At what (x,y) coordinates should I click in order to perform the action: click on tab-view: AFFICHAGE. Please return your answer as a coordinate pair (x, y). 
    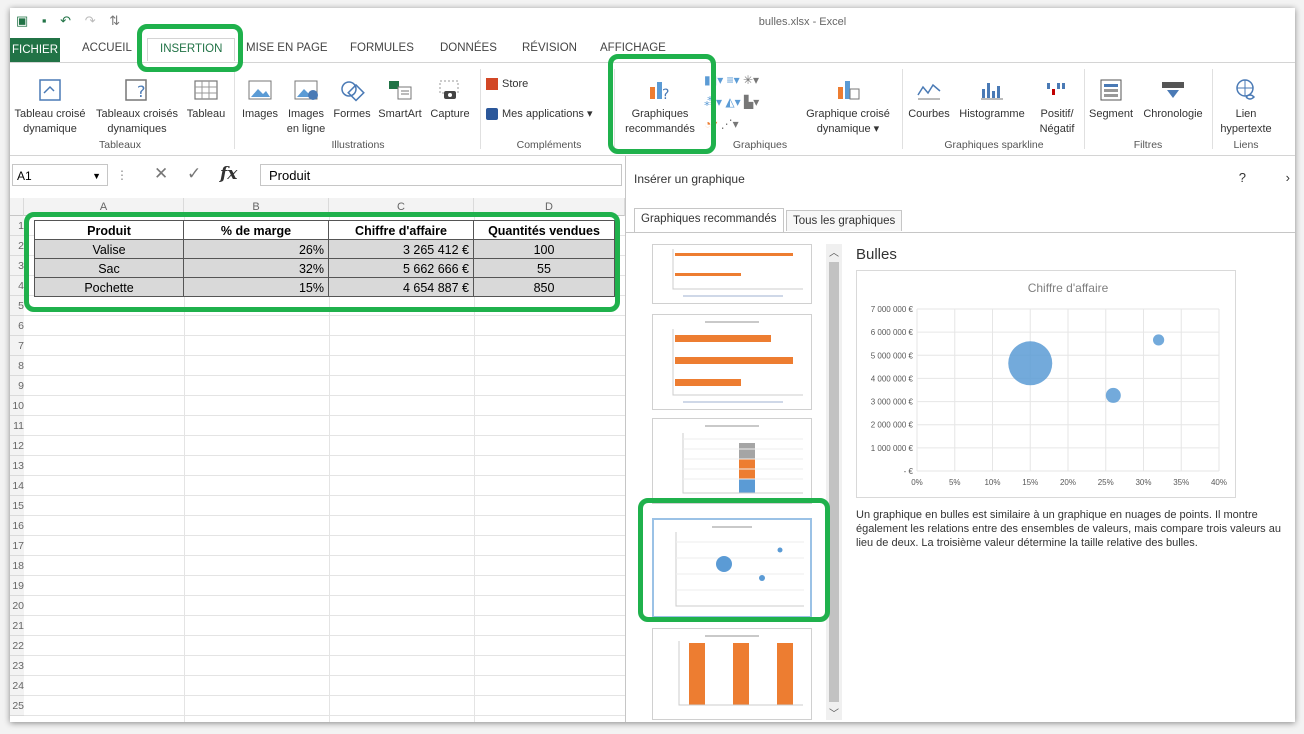
    Looking at the image, I should click on (633, 48).